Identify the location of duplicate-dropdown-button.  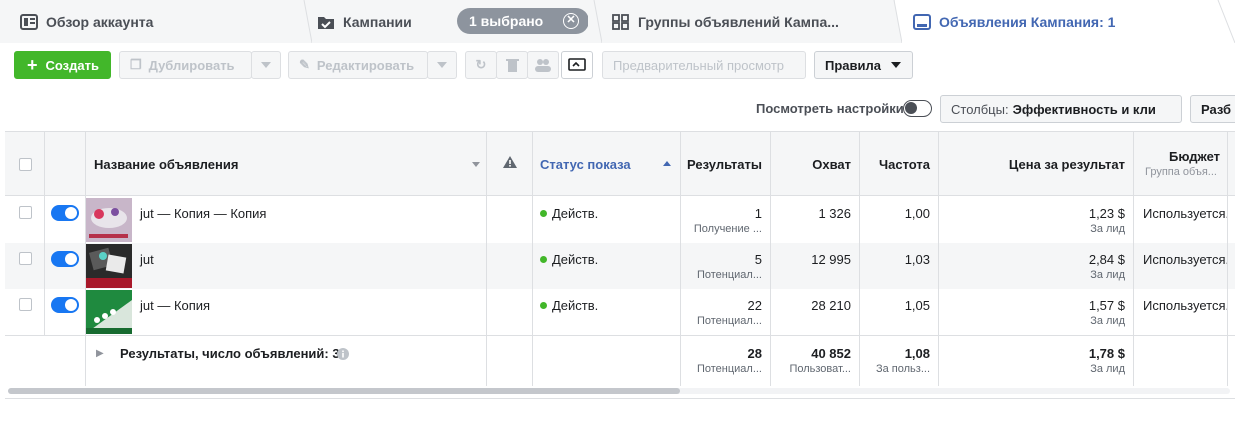
(266, 65).